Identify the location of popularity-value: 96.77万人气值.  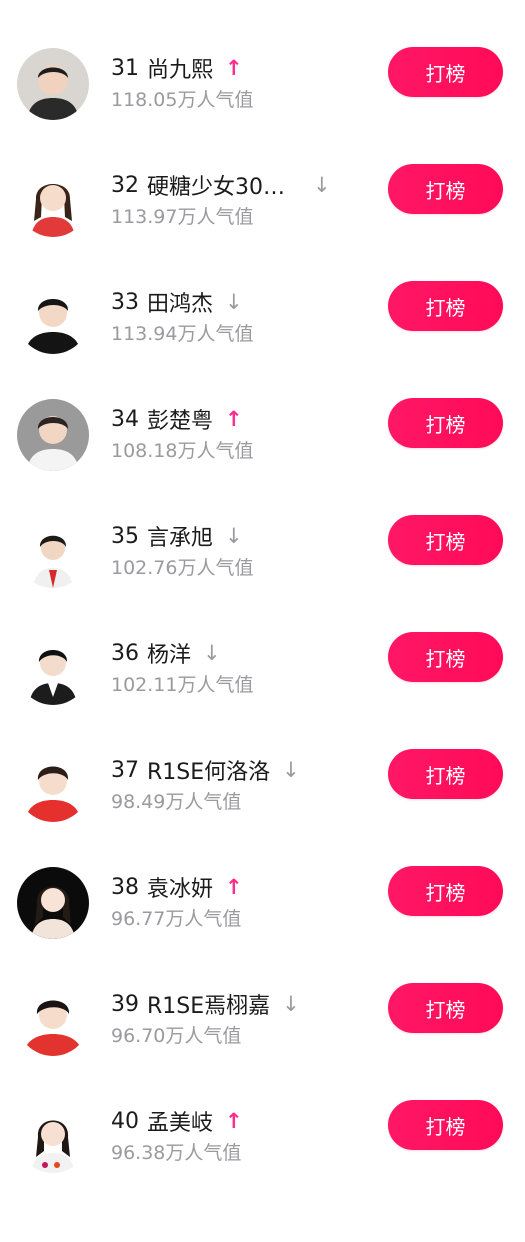
(176, 919).